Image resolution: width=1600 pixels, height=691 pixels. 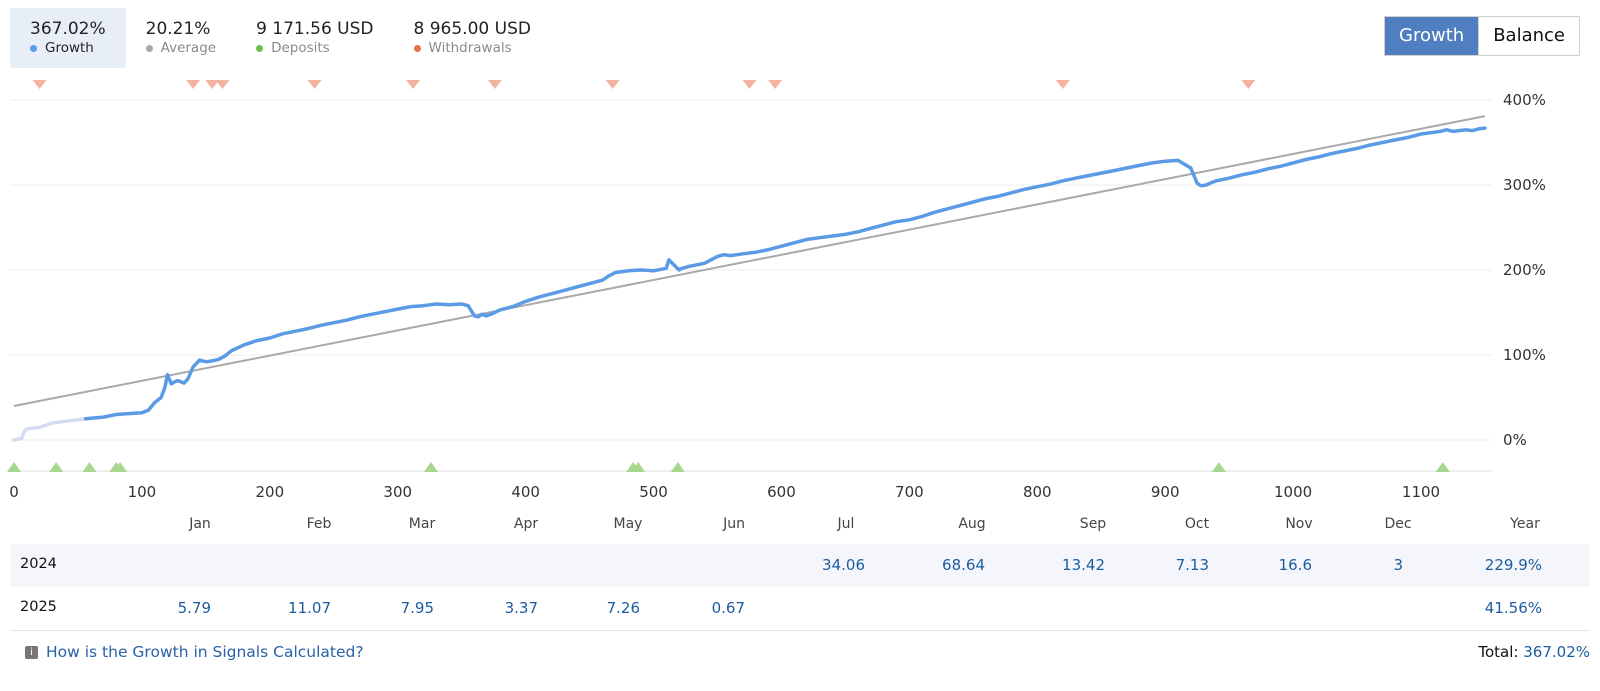 I want to click on stat-average-value: 20.21%, so click(x=178, y=29).